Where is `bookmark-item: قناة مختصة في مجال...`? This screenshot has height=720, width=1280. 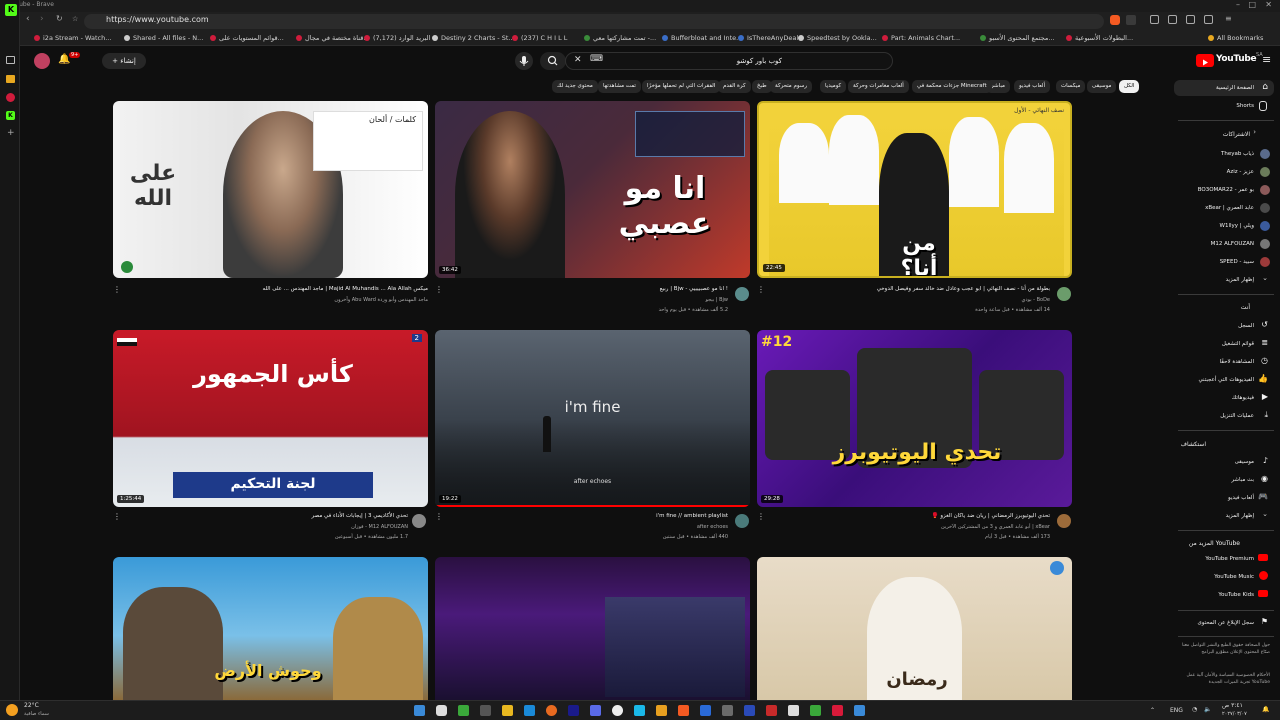 bookmark-item: قناة مختصة في مجال... is located at coordinates (333, 38).